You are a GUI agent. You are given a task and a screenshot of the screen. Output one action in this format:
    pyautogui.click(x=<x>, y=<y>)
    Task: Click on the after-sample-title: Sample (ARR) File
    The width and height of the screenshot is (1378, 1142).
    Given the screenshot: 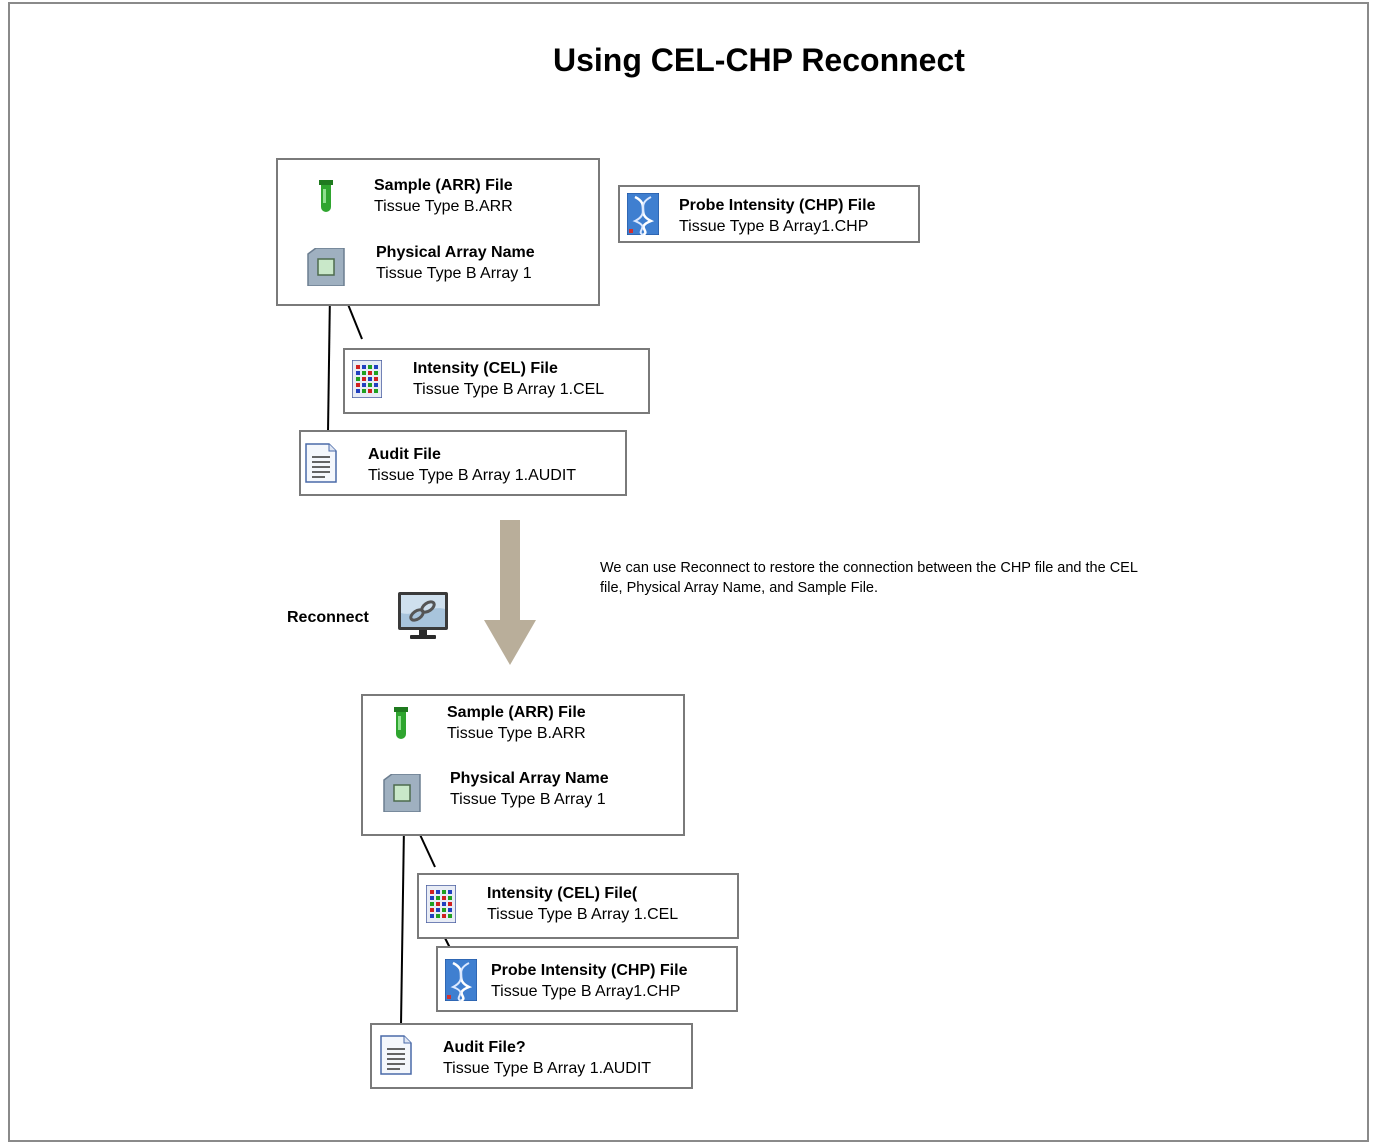 What is the action you would take?
    pyautogui.click(x=516, y=712)
    